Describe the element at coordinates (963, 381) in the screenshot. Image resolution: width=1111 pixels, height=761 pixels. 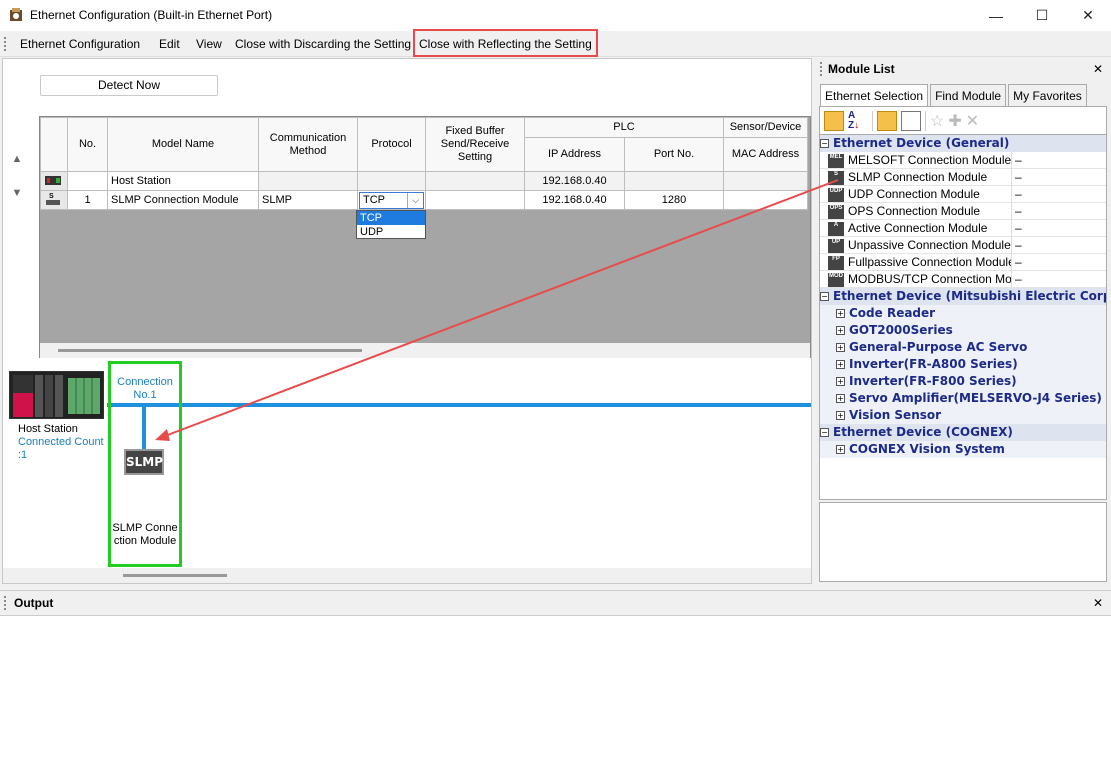
I see `tree-subcategory: + Inverter(FR-F800 Series)` at that location.